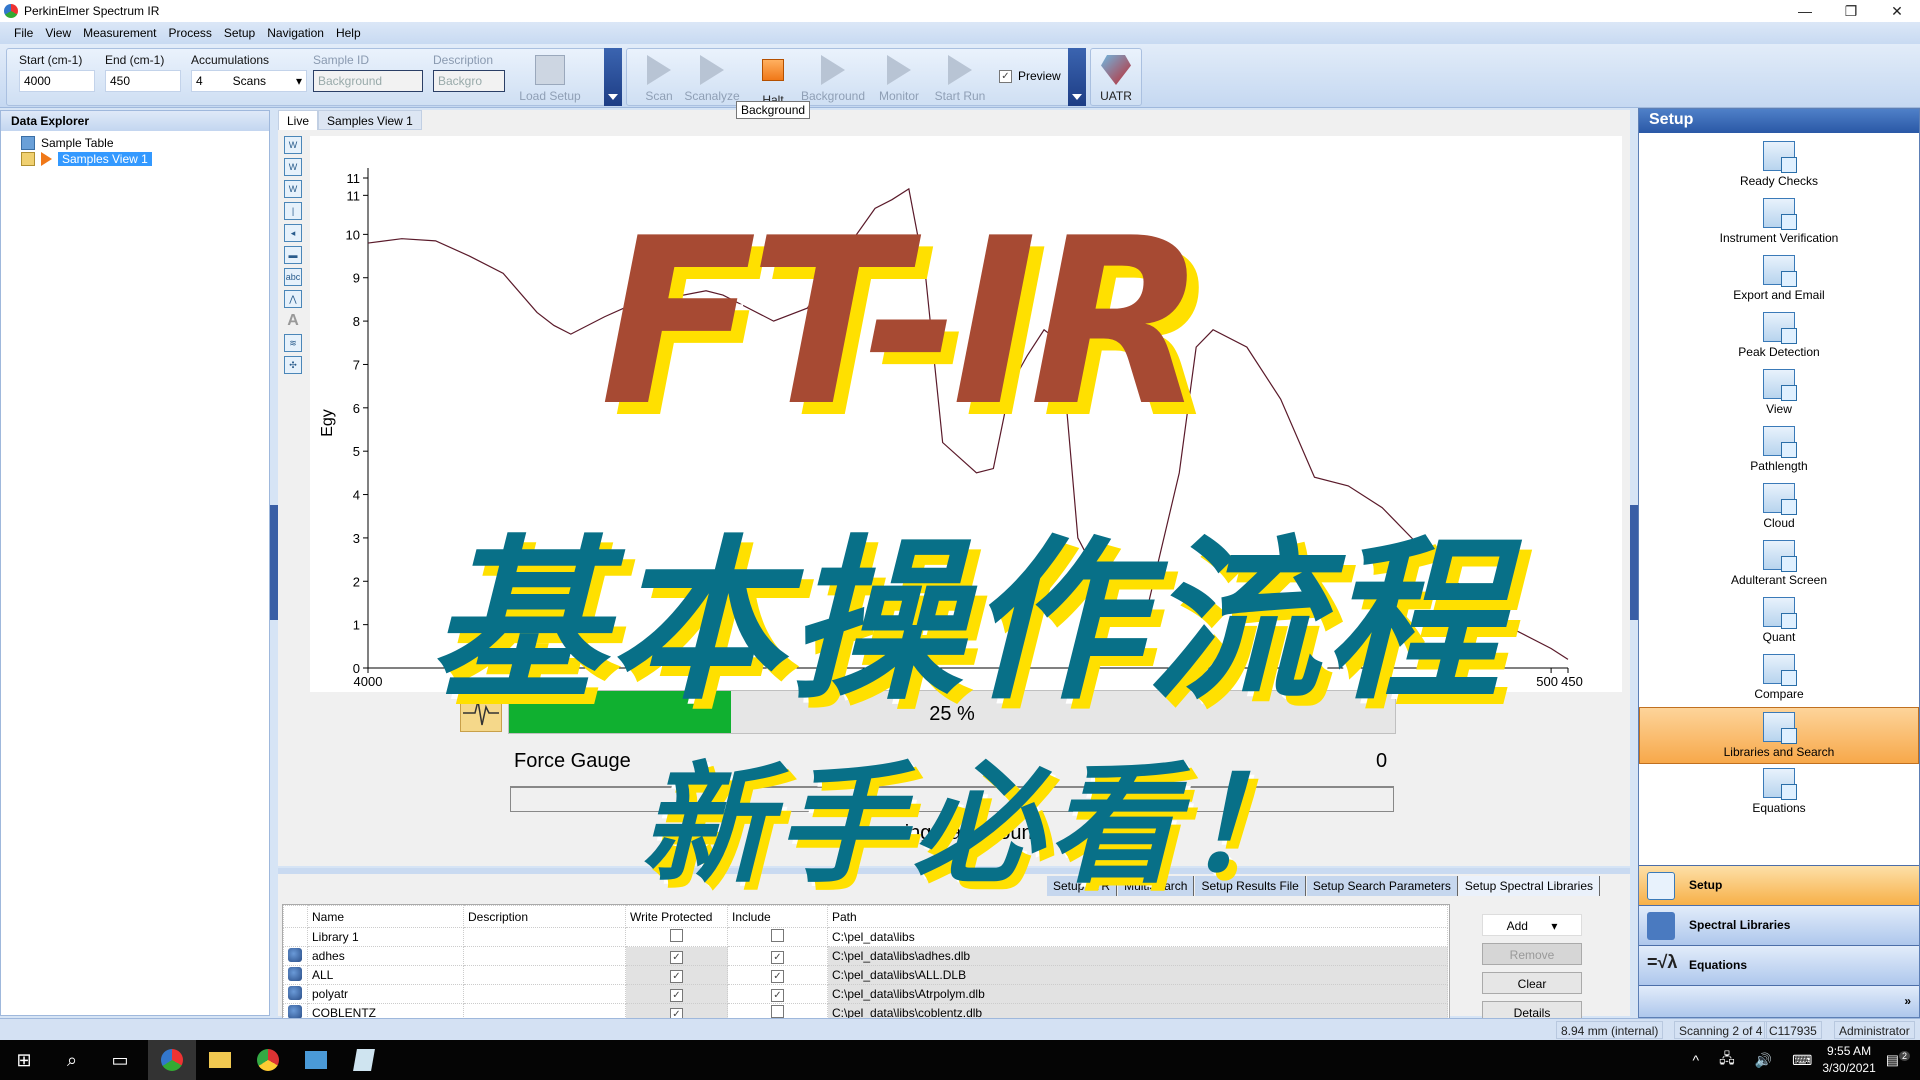  What do you see at coordinates (293, 233) in the screenshot?
I see `back-icon: ◂` at bounding box center [293, 233].